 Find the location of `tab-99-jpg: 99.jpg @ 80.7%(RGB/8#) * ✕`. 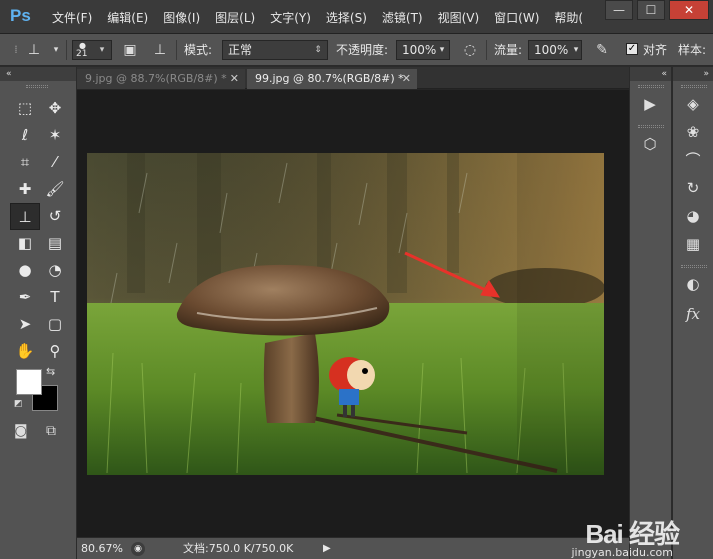

tab-99-jpg: 99.jpg @ 80.7%(RGB/8#) * ✕ is located at coordinates (332, 79).